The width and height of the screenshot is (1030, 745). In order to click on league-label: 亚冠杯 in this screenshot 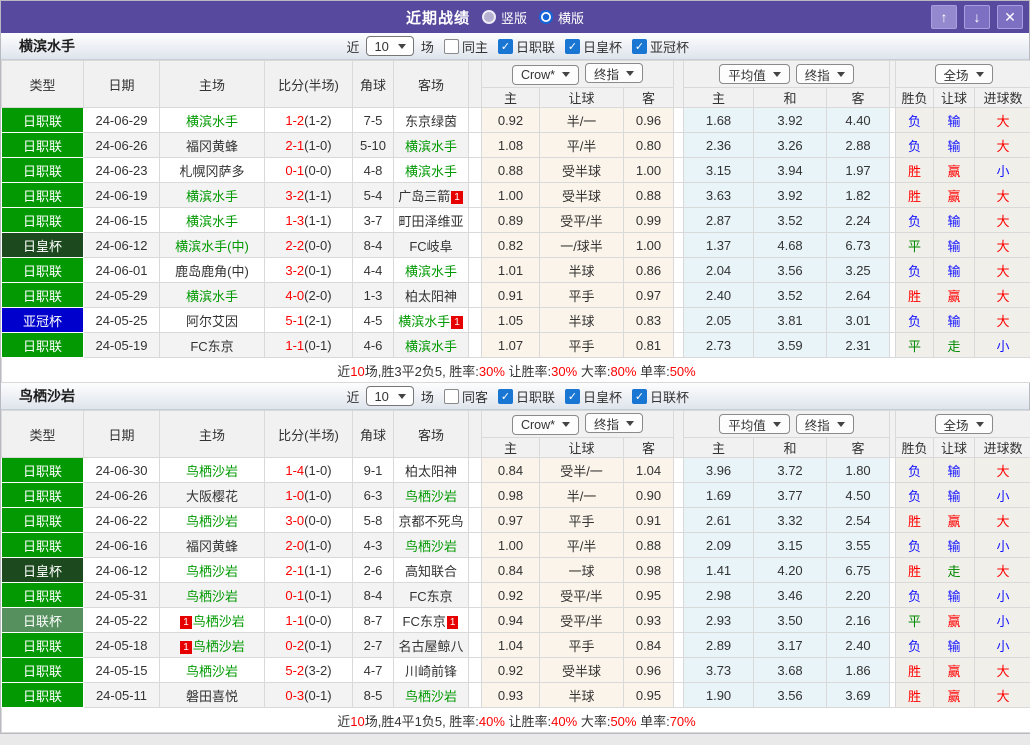, I will do `click(669, 47)`.